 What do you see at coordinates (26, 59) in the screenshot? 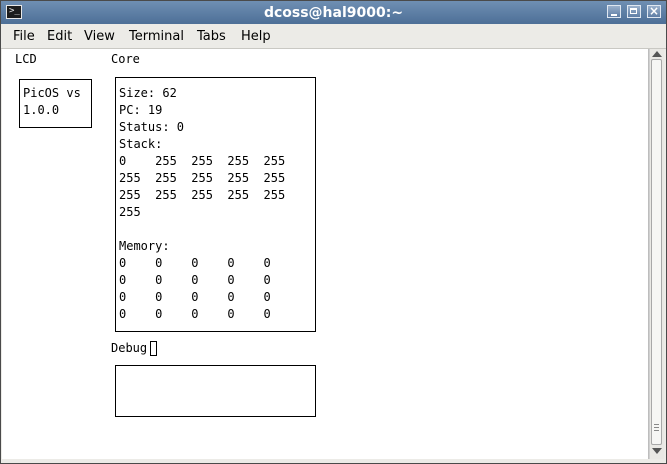
I see `lcd-label: LCD` at bounding box center [26, 59].